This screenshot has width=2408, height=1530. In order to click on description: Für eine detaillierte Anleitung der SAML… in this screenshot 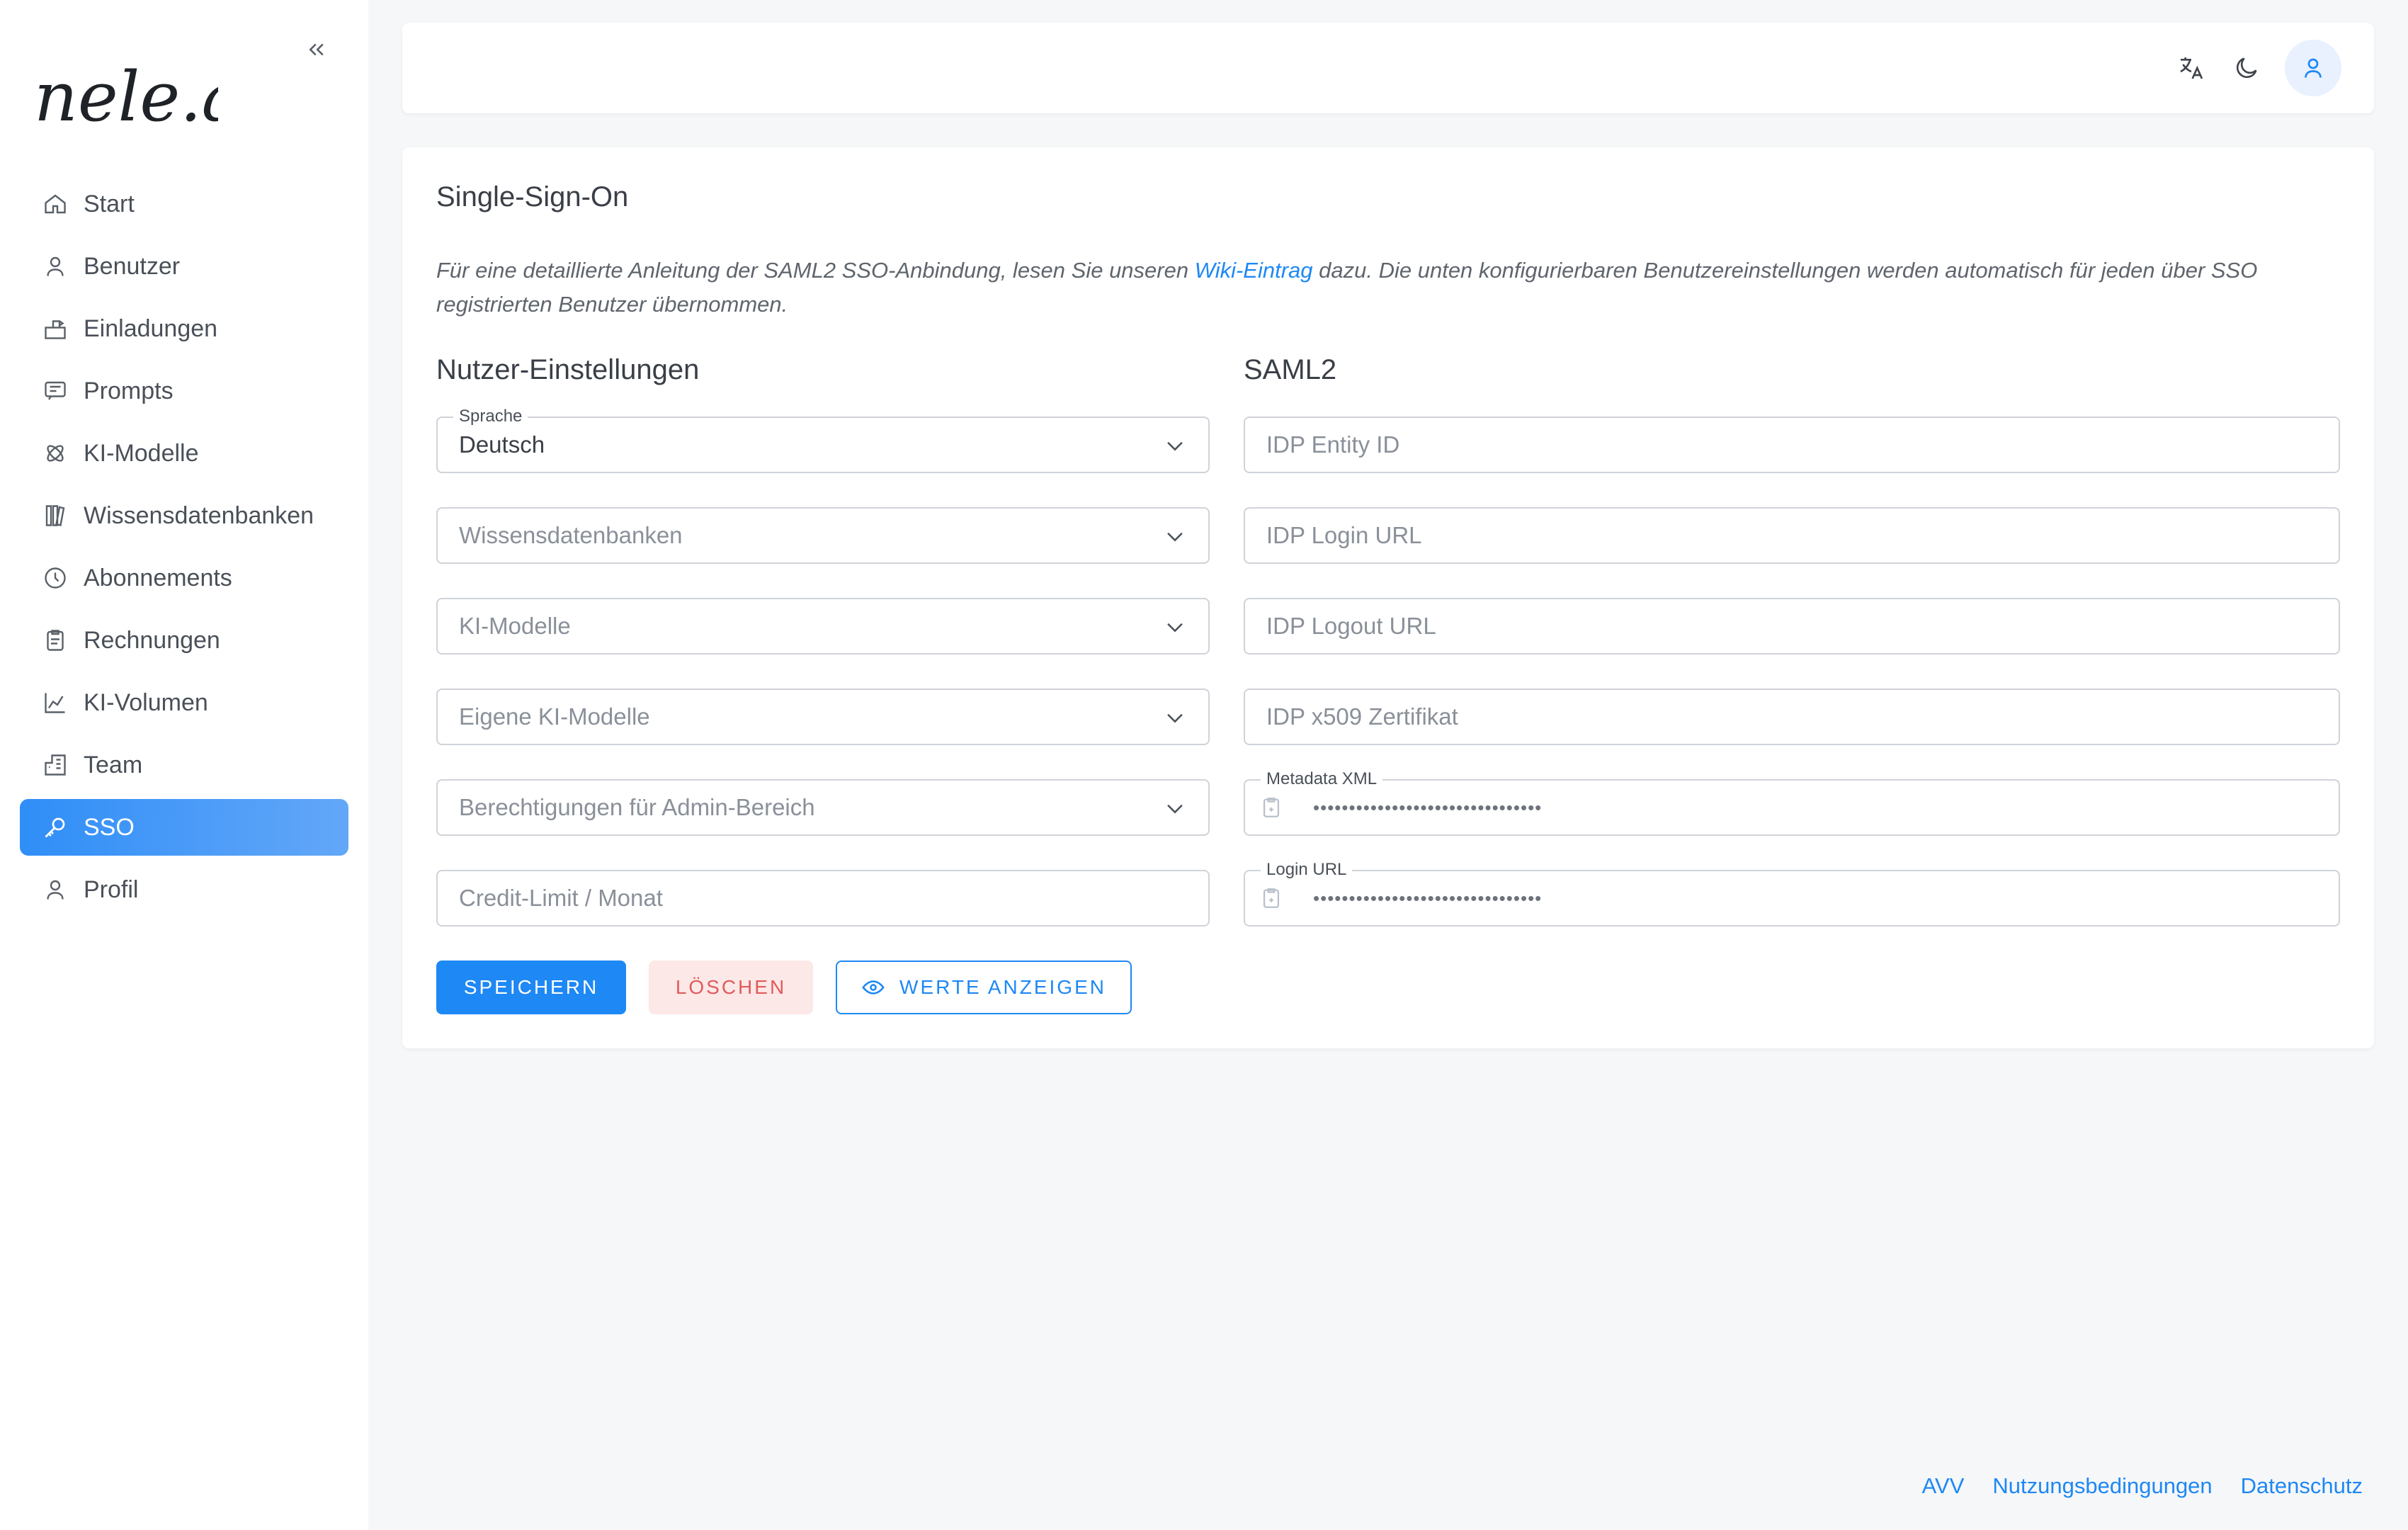, I will do `click(1392, 288)`.